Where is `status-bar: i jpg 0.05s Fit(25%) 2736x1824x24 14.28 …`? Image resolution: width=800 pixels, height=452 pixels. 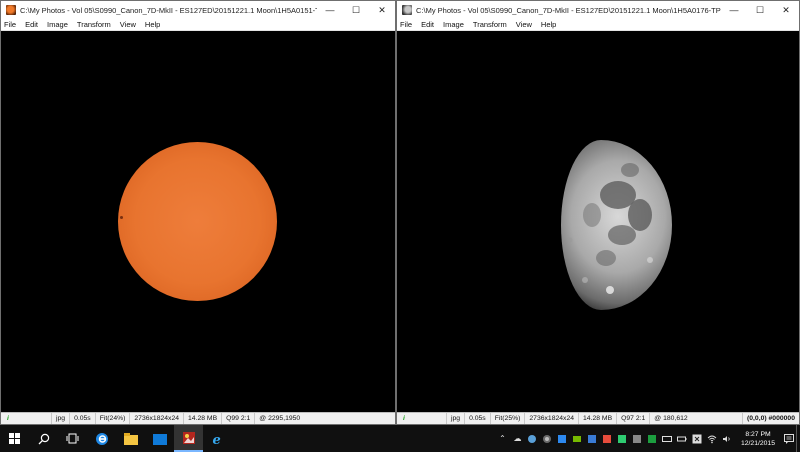
status-bar: i jpg 0.05s Fit(25%) 2736x1824x24 14.28 … is located at coordinates (598, 418).